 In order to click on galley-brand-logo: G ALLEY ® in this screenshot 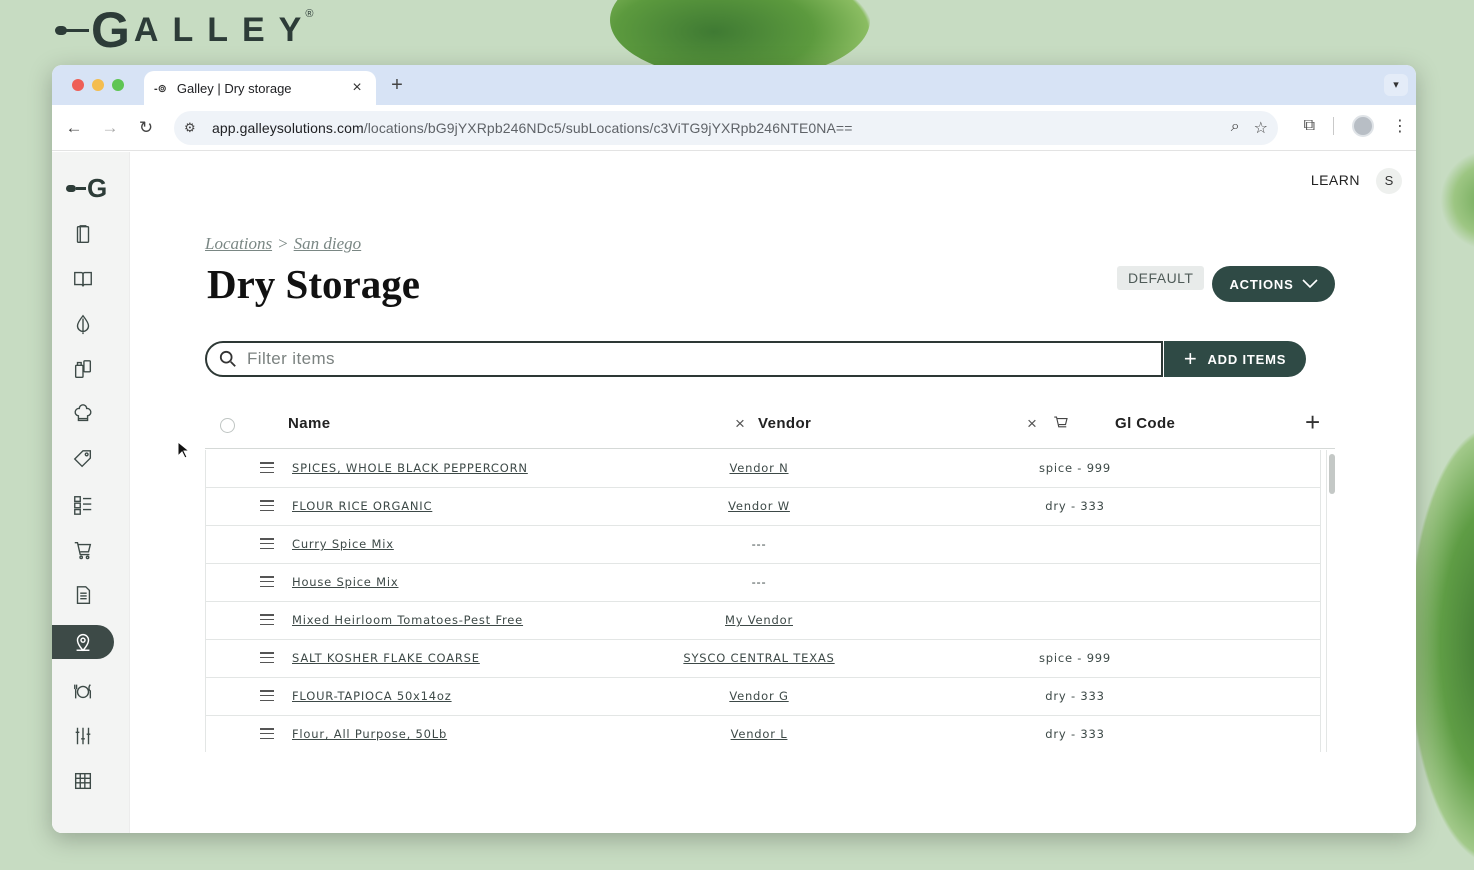, I will do `click(184, 30)`.